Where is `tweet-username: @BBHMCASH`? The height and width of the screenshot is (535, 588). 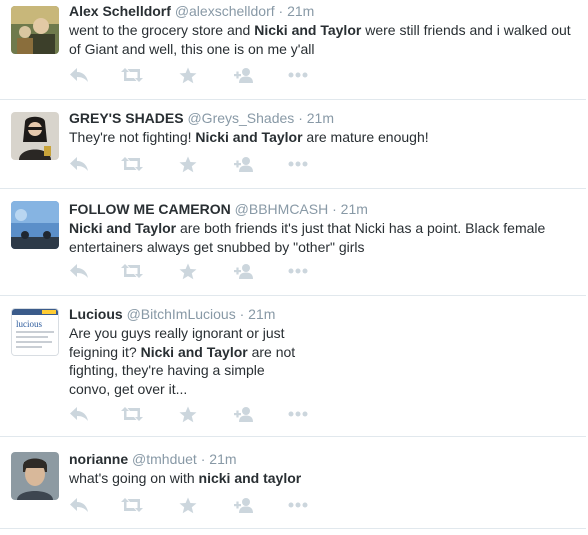 tweet-username: @BBHMCASH is located at coordinates (282, 209).